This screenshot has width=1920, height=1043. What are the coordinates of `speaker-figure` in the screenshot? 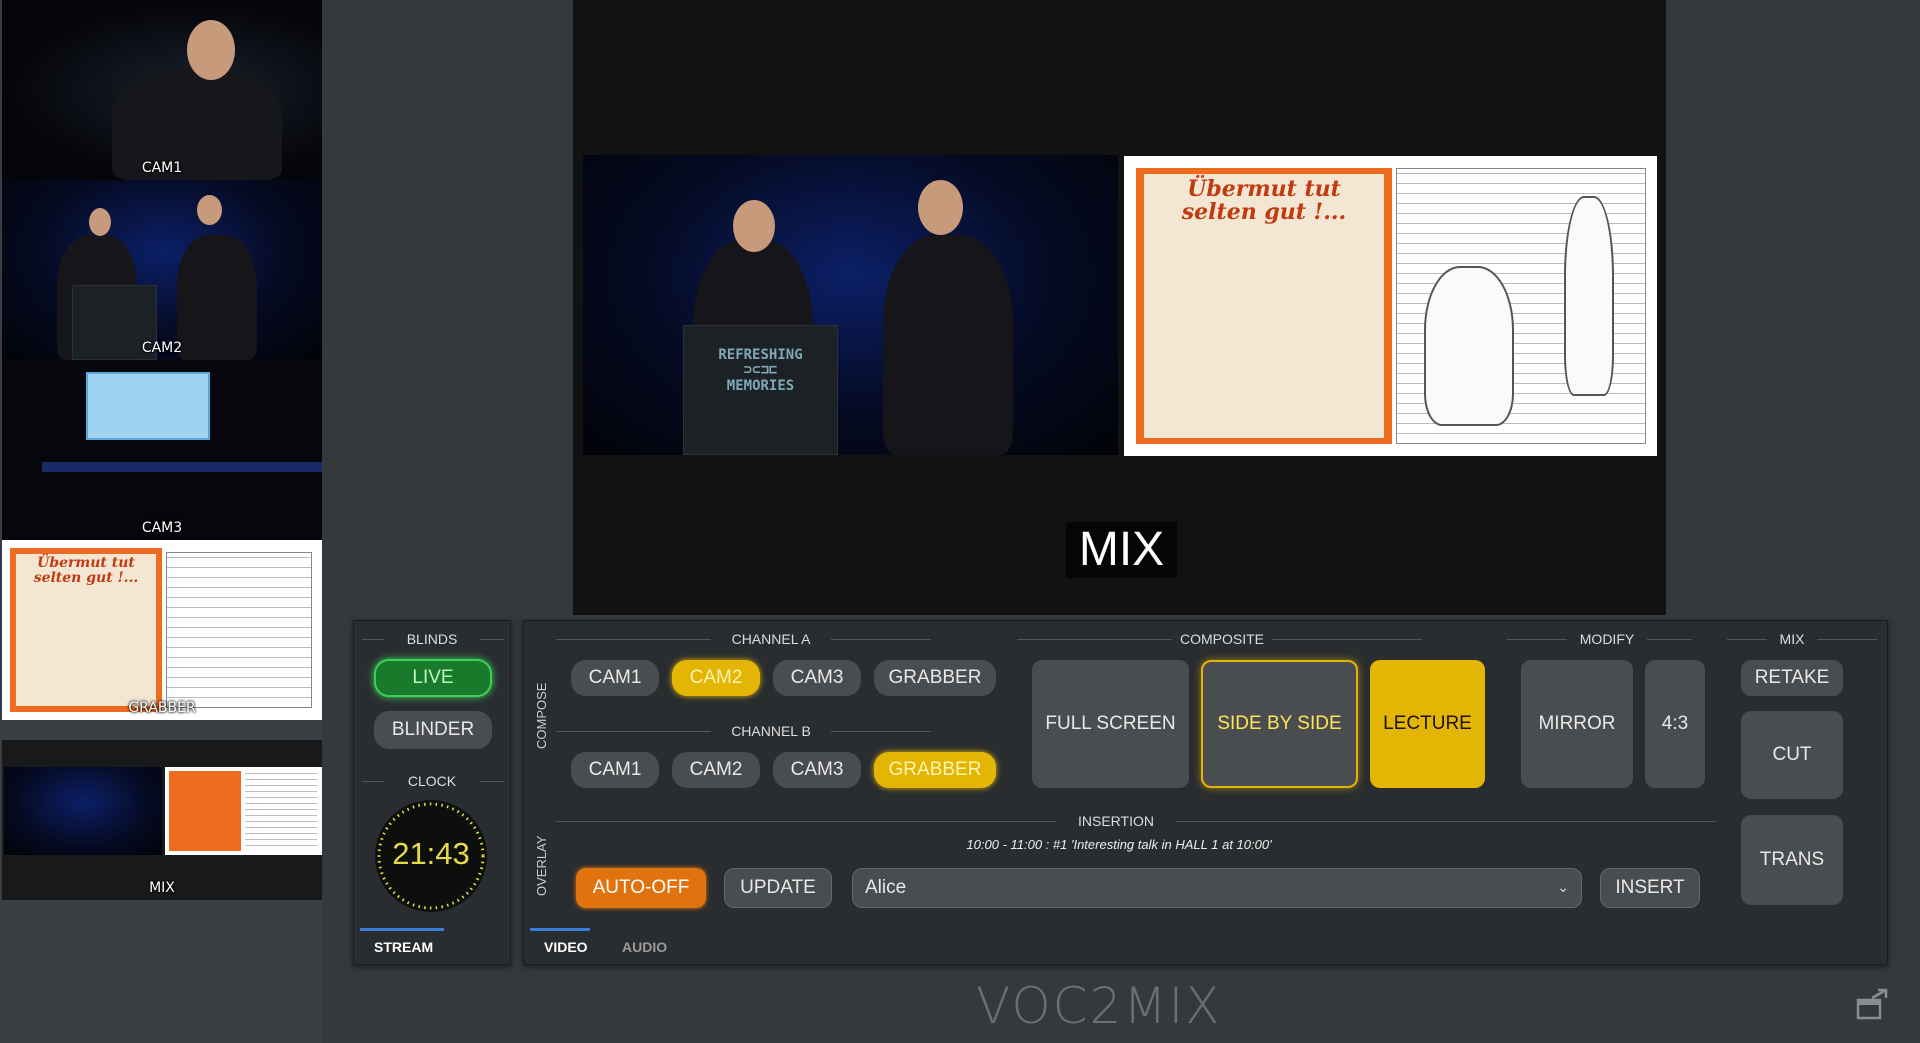 It's located at (948, 345).